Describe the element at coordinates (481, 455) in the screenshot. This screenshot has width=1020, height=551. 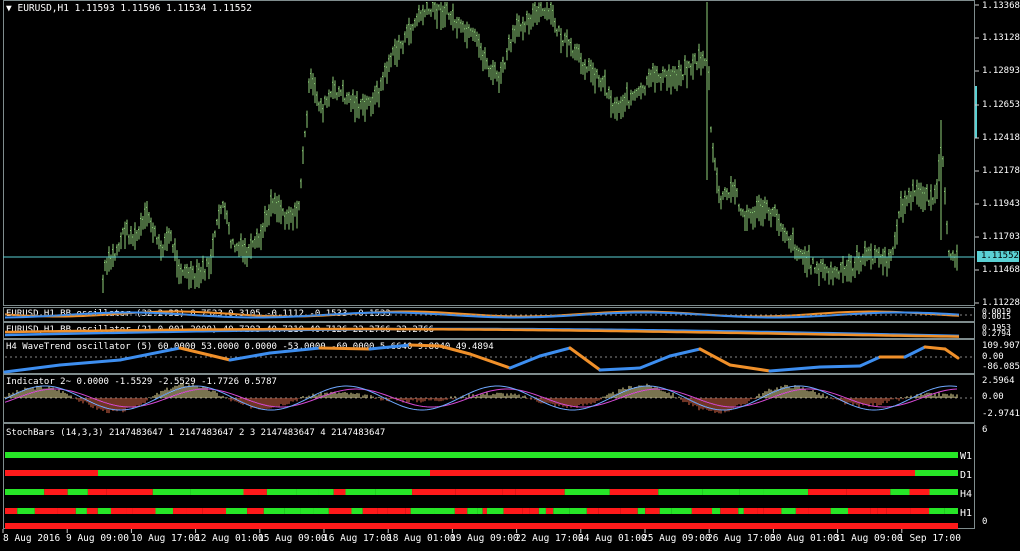
I see `stochbars-w1-segment` at that location.